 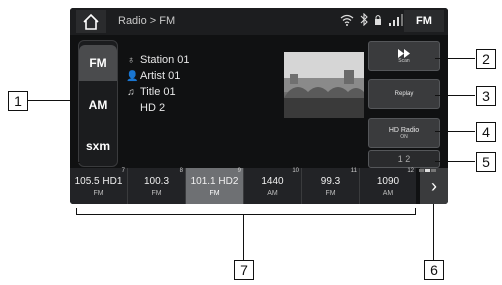 What do you see at coordinates (364, 21) in the screenshot?
I see `bluetooth-icon` at bounding box center [364, 21].